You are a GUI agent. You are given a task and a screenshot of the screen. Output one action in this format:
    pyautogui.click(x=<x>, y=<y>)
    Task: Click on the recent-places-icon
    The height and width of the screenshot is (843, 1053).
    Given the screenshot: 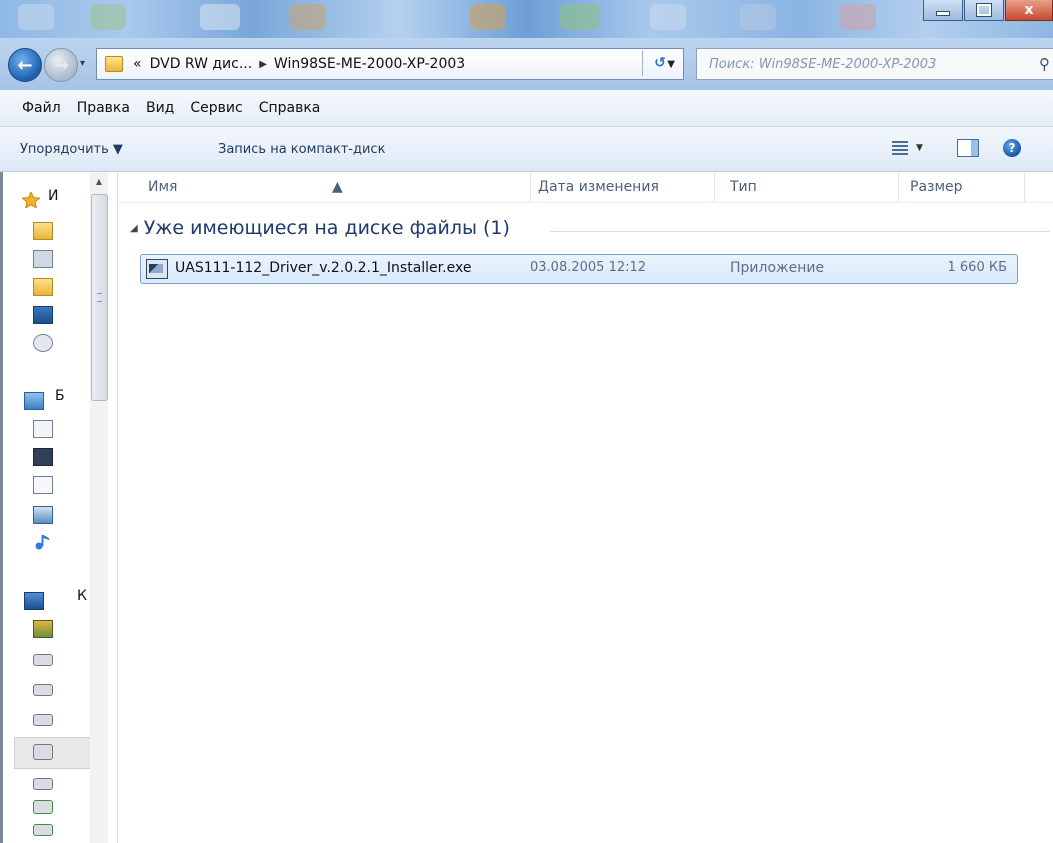 What is the action you would take?
    pyautogui.click(x=43, y=259)
    